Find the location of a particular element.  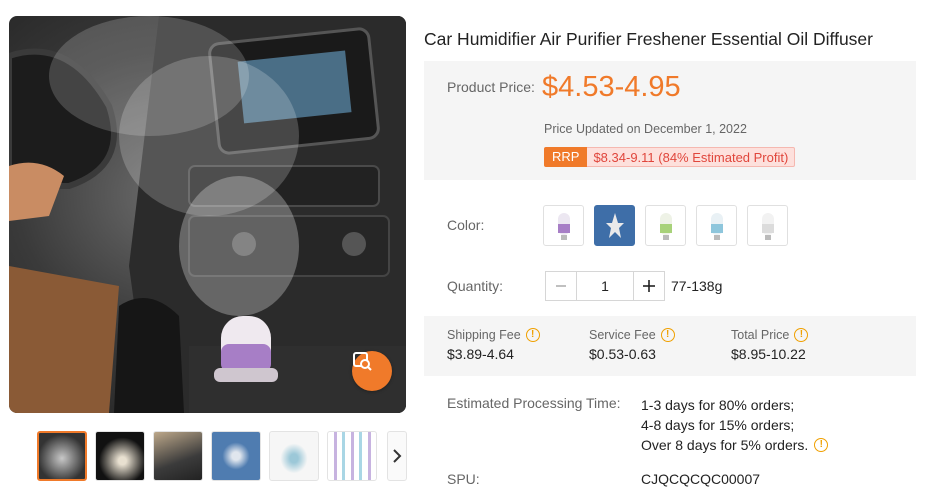

product-weight: 77-138g is located at coordinates (697, 286).